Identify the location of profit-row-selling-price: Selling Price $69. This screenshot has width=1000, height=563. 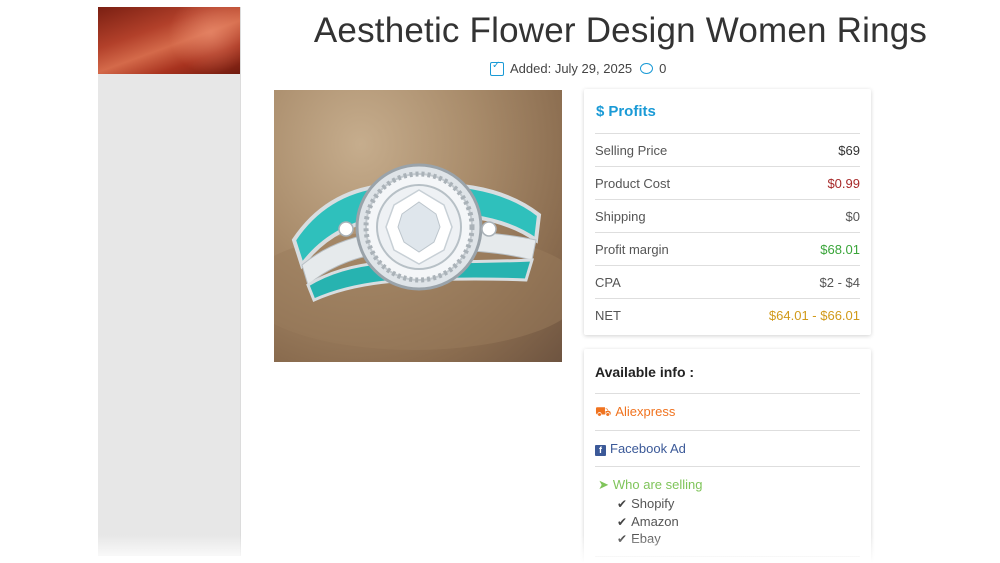
(727, 150).